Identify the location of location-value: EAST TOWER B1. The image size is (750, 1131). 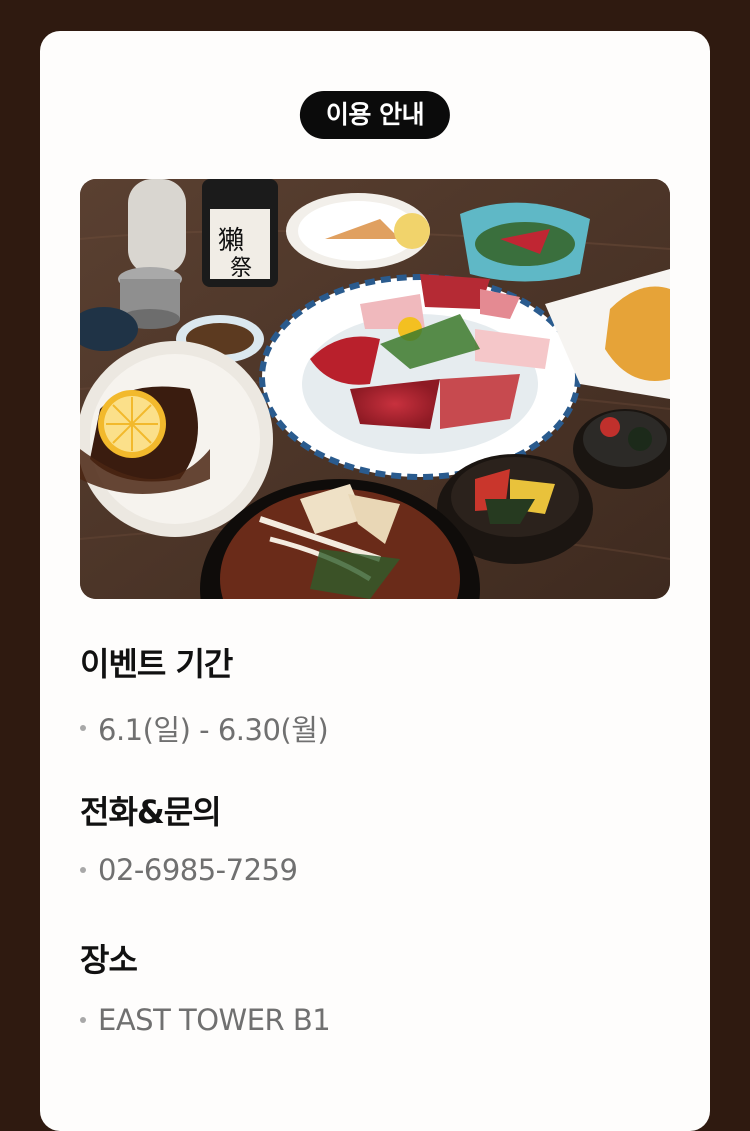
(214, 1020).